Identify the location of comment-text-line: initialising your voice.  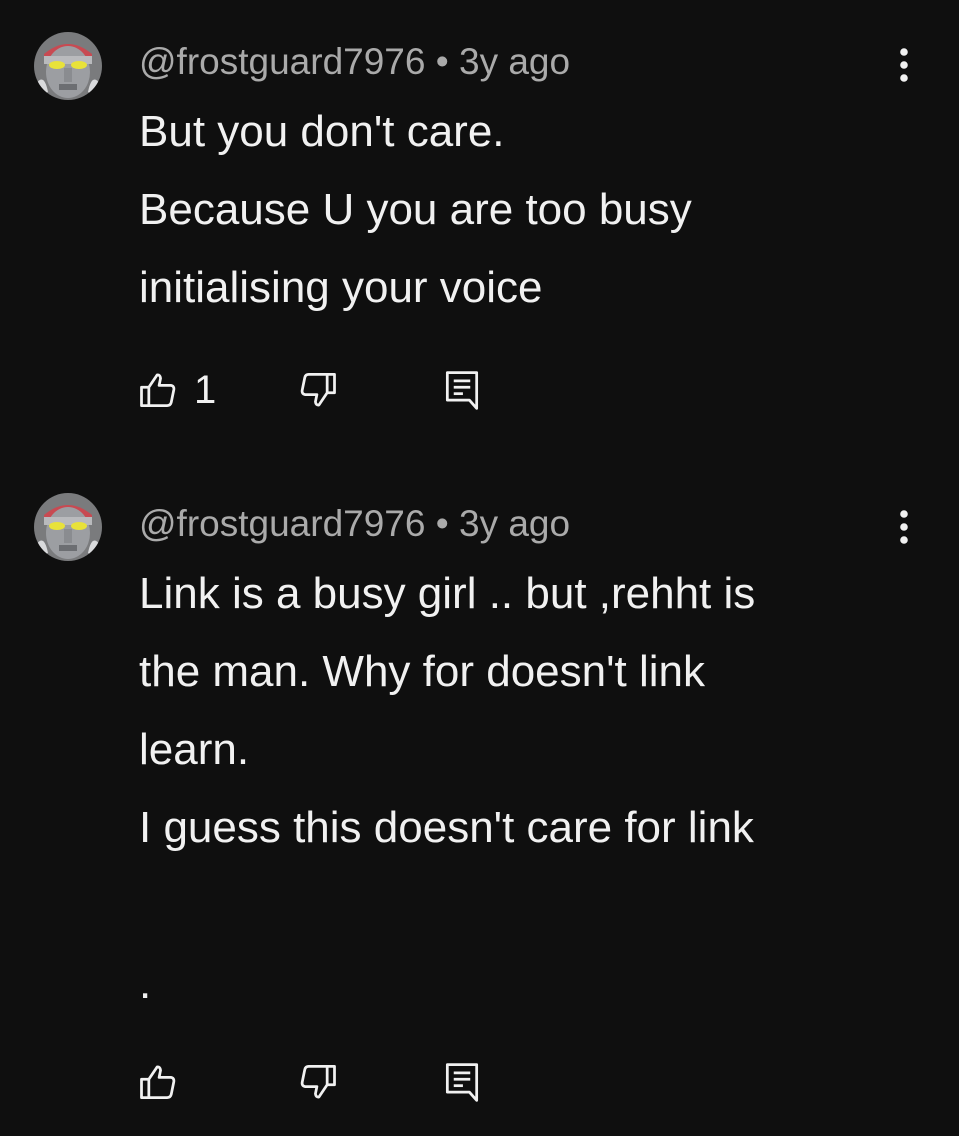
(341, 287).